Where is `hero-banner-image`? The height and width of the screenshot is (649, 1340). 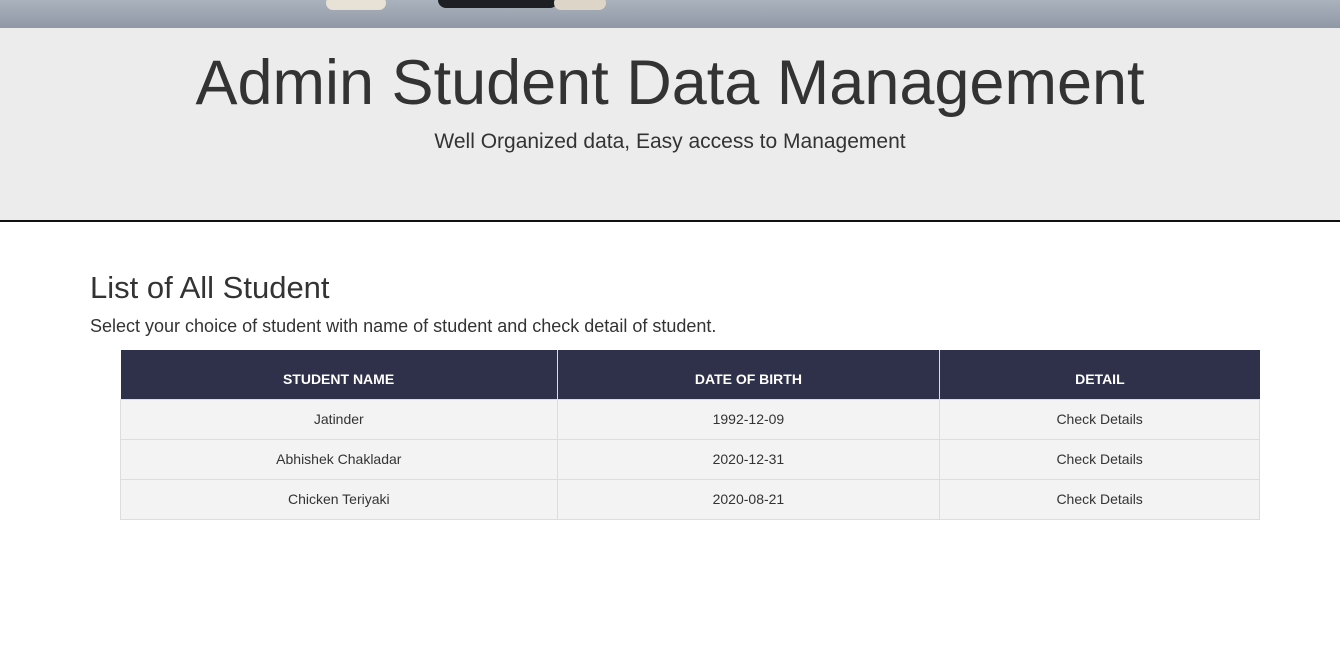 hero-banner-image is located at coordinates (670, 14).